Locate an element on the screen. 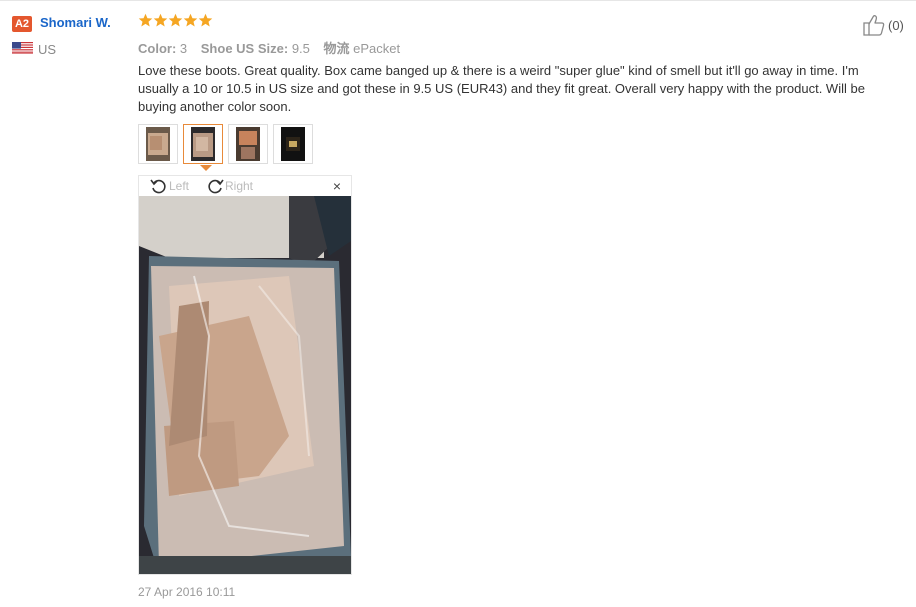 This screenshot has width=916, height=607. helpful-count: (0) is located at coordinates (896, 25).